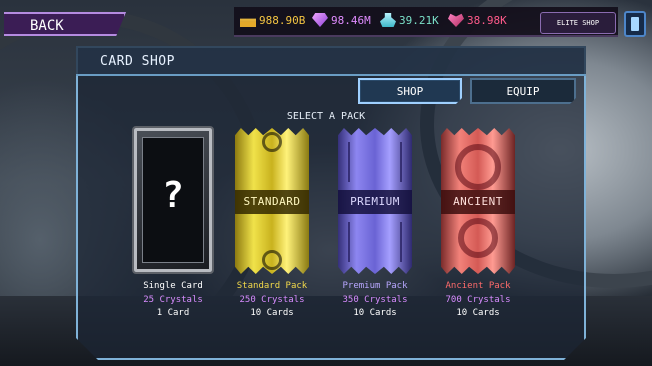 This screenshot has height=366, width=652. I want to click on pack-count-single: 1 Card, so click(173, 313).